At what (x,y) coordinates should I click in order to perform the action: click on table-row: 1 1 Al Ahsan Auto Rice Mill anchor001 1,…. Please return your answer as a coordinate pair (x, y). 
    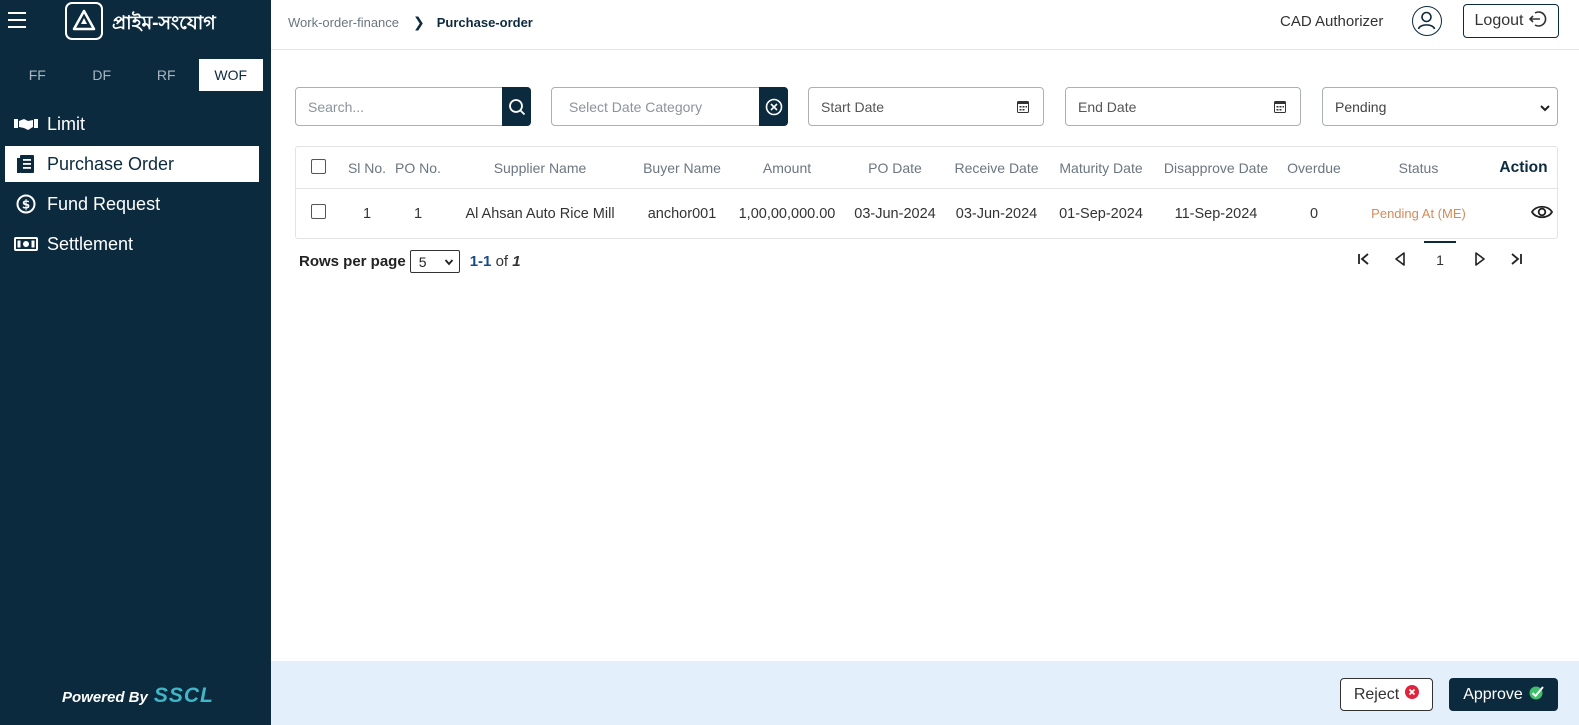
    Looking at the image, I should click on (926, 213).